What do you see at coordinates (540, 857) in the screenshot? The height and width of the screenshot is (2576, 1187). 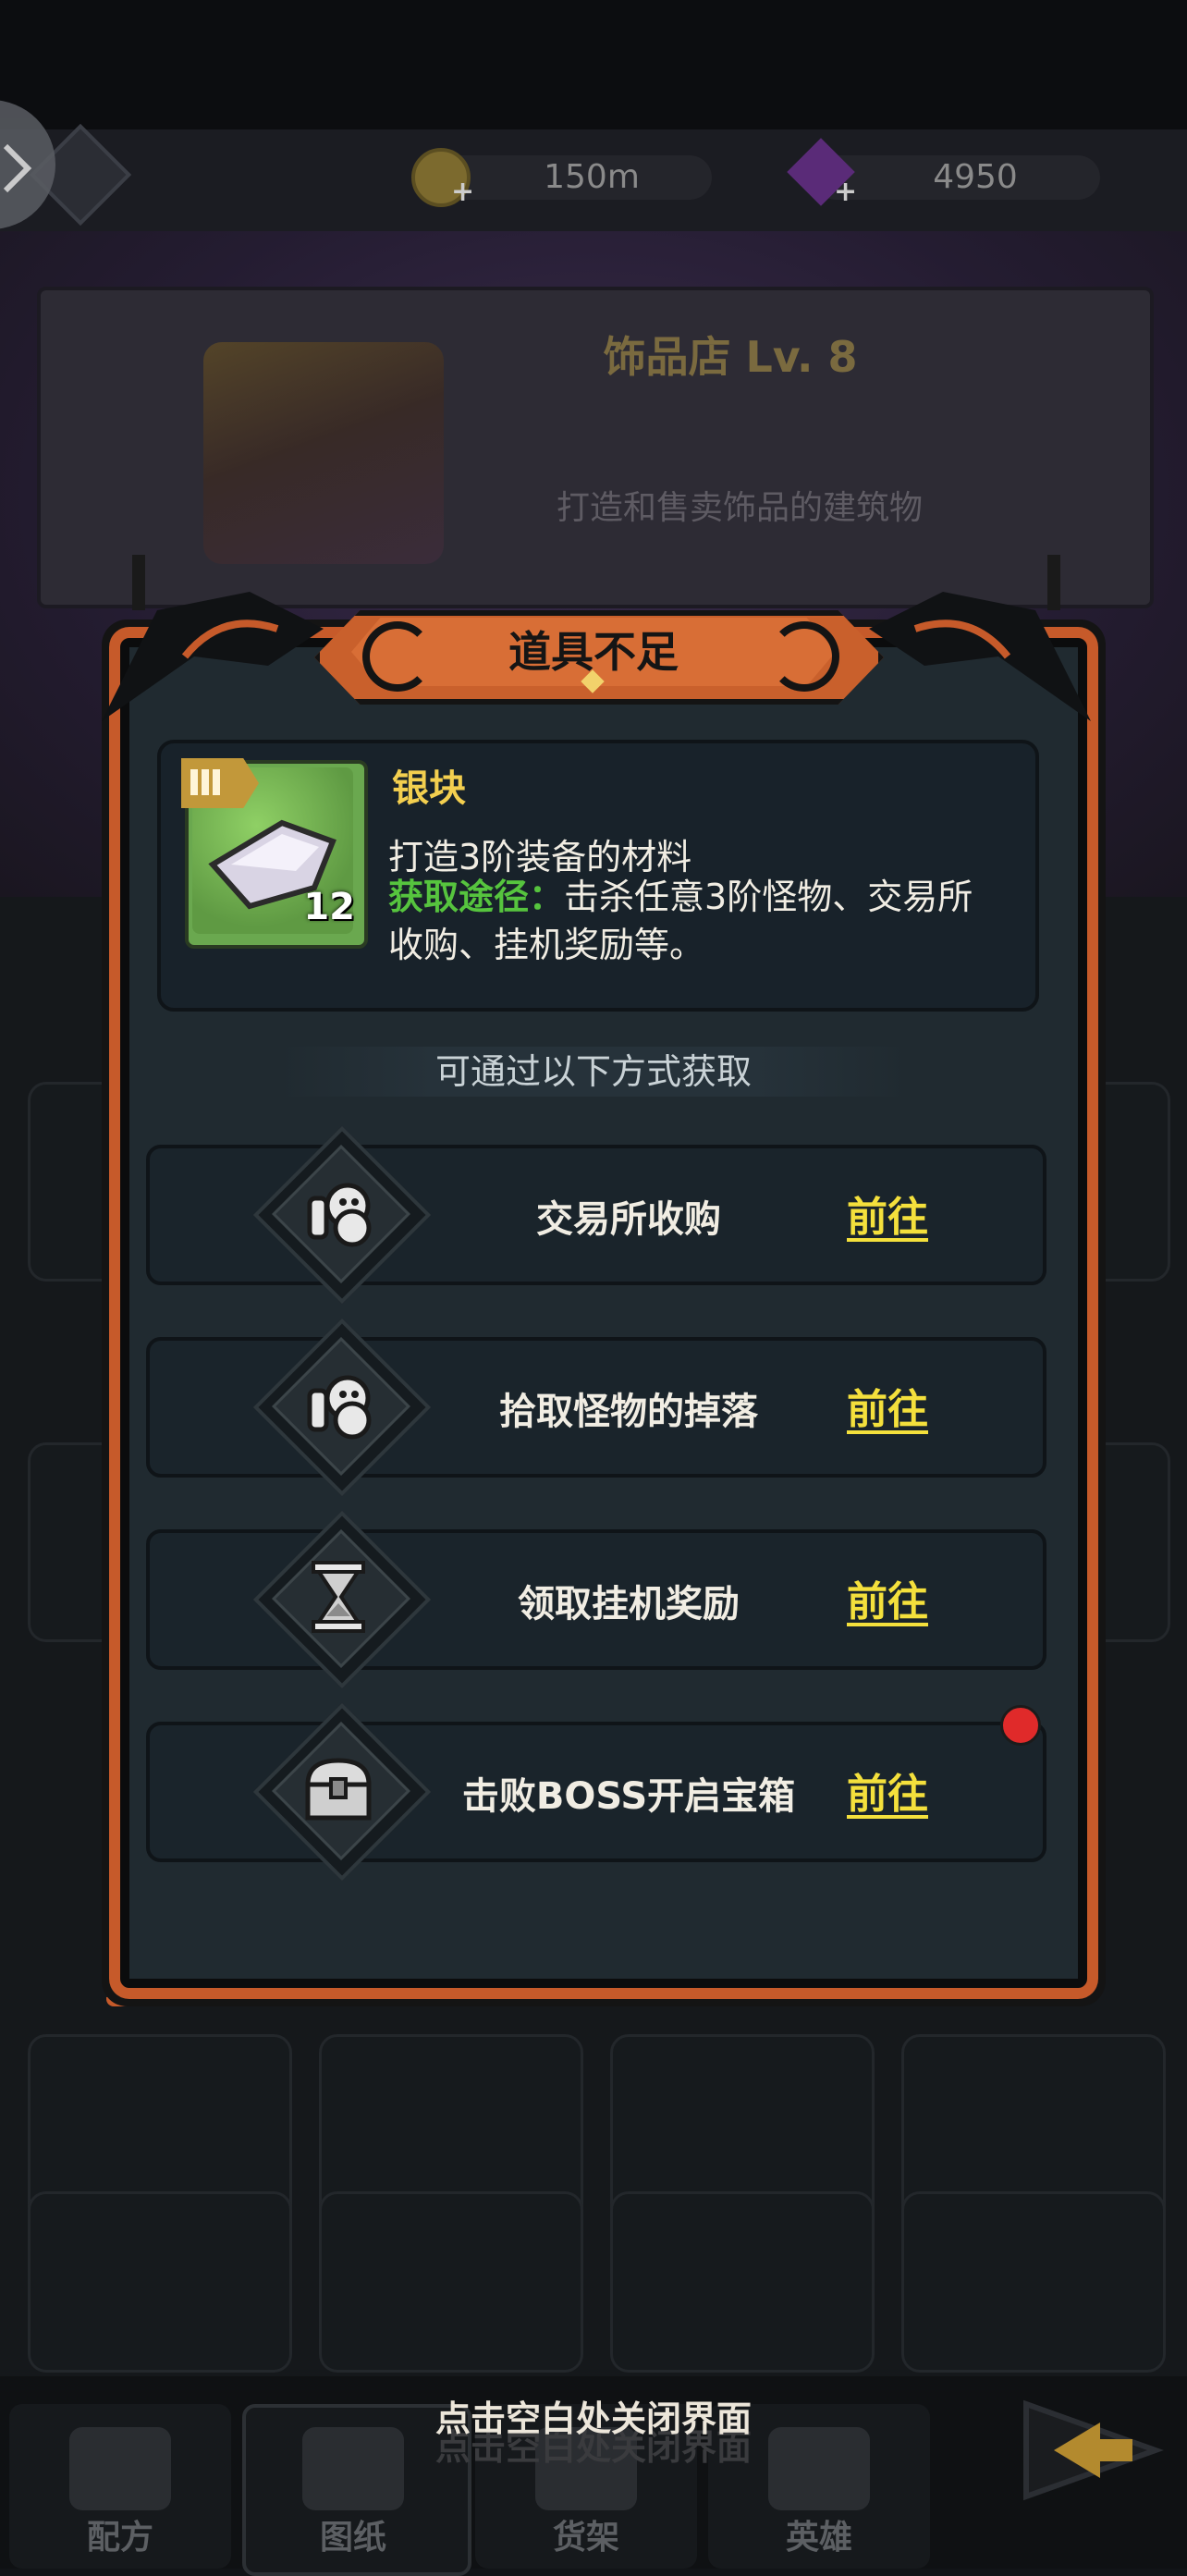 I see `item-description: 打造3阶装备的材料` at bounding box center [540, 857].